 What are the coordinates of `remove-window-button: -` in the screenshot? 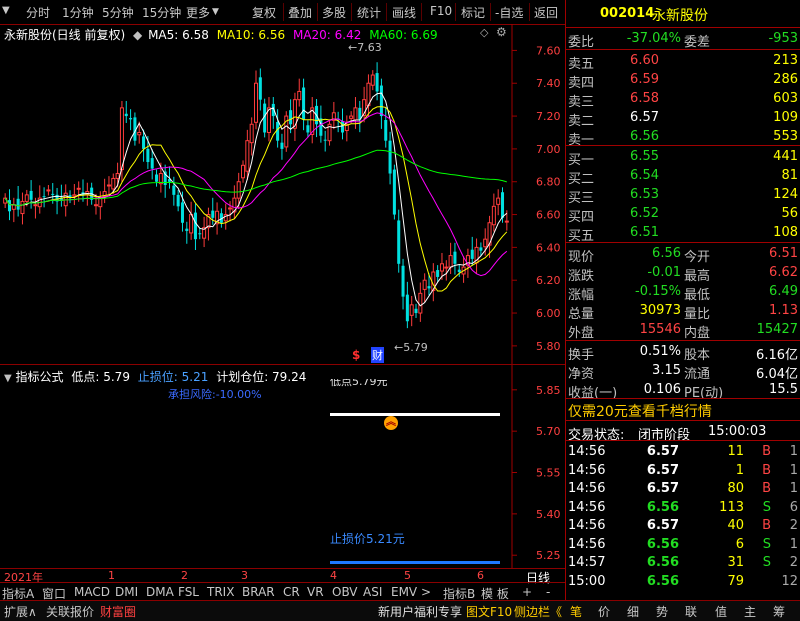 It's located at (548, 592).